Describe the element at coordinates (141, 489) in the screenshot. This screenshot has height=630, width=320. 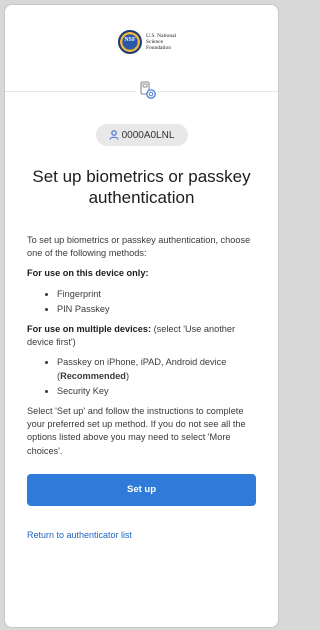
I see `setup-button: Set up` at that location.